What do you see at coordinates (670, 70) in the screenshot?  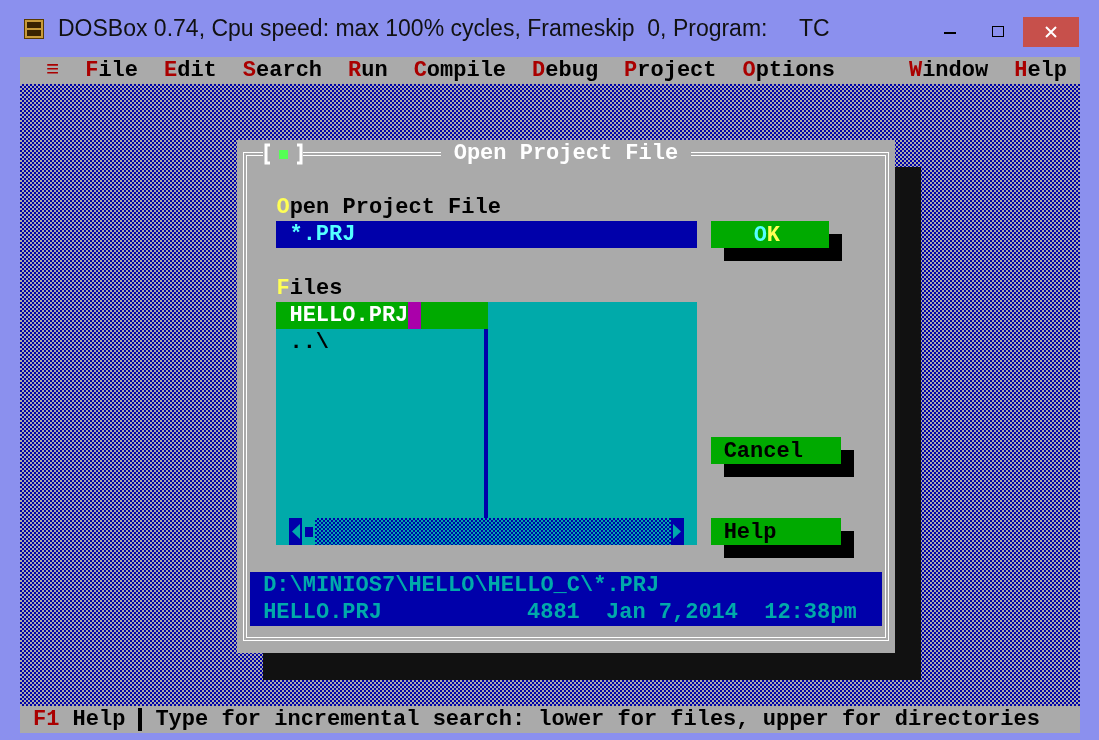 I see `menu-item: Project` at bounding box center [670, 70].